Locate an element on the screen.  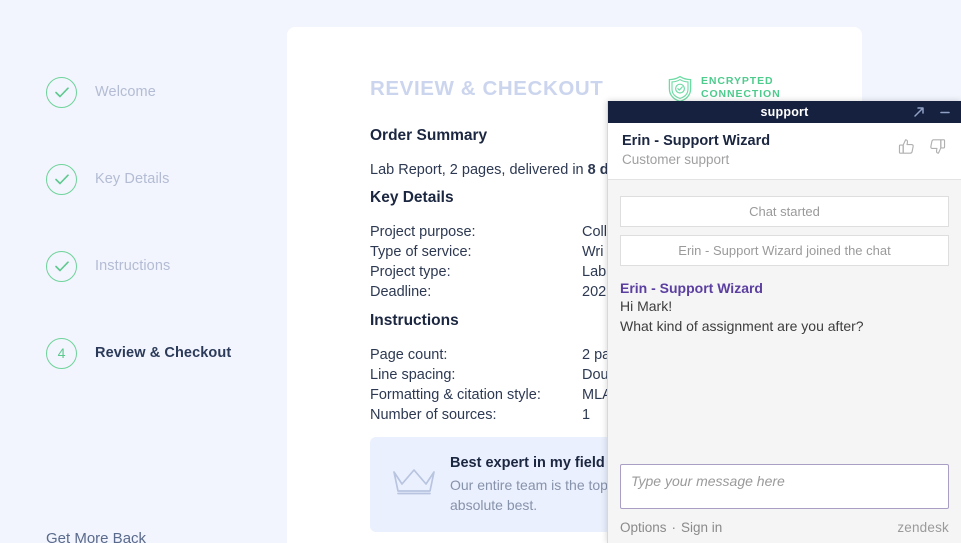
sidebar-step-instructions: Instructions is located at coordinates (161, 266).